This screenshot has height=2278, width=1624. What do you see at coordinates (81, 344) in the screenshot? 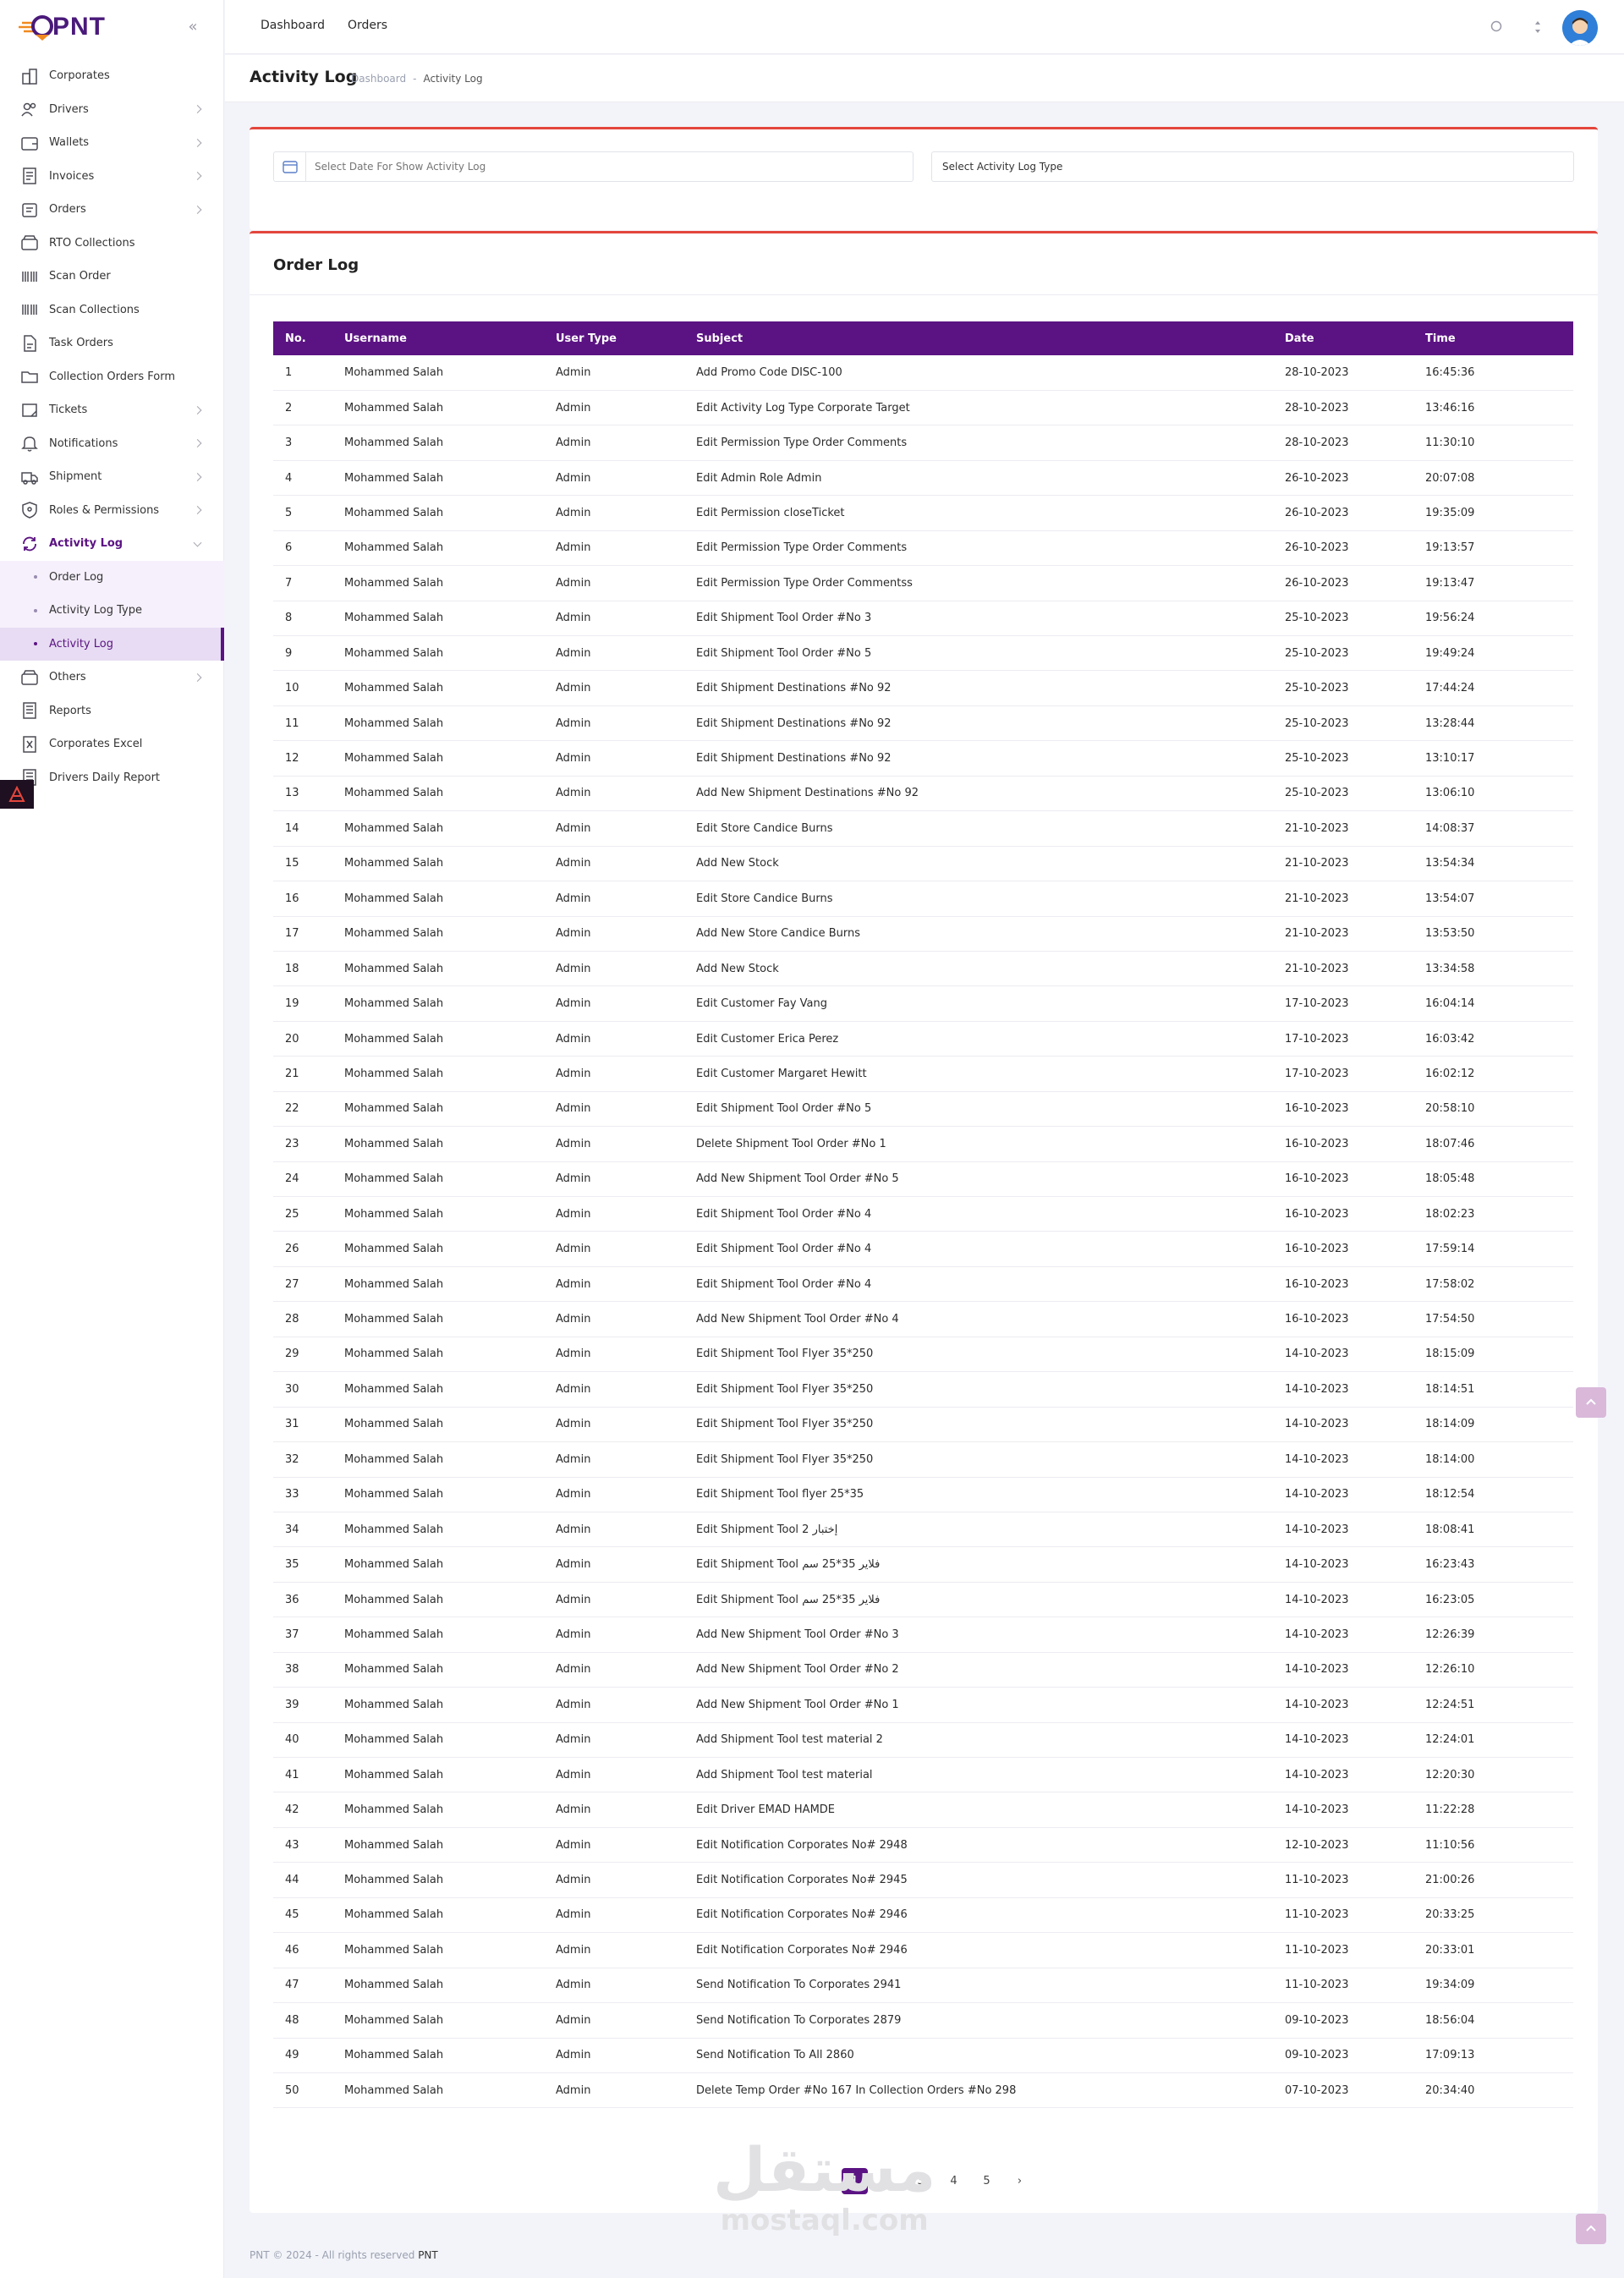
I see `sidebar-item-label: Task Orders` at bounding box center [81, 344].